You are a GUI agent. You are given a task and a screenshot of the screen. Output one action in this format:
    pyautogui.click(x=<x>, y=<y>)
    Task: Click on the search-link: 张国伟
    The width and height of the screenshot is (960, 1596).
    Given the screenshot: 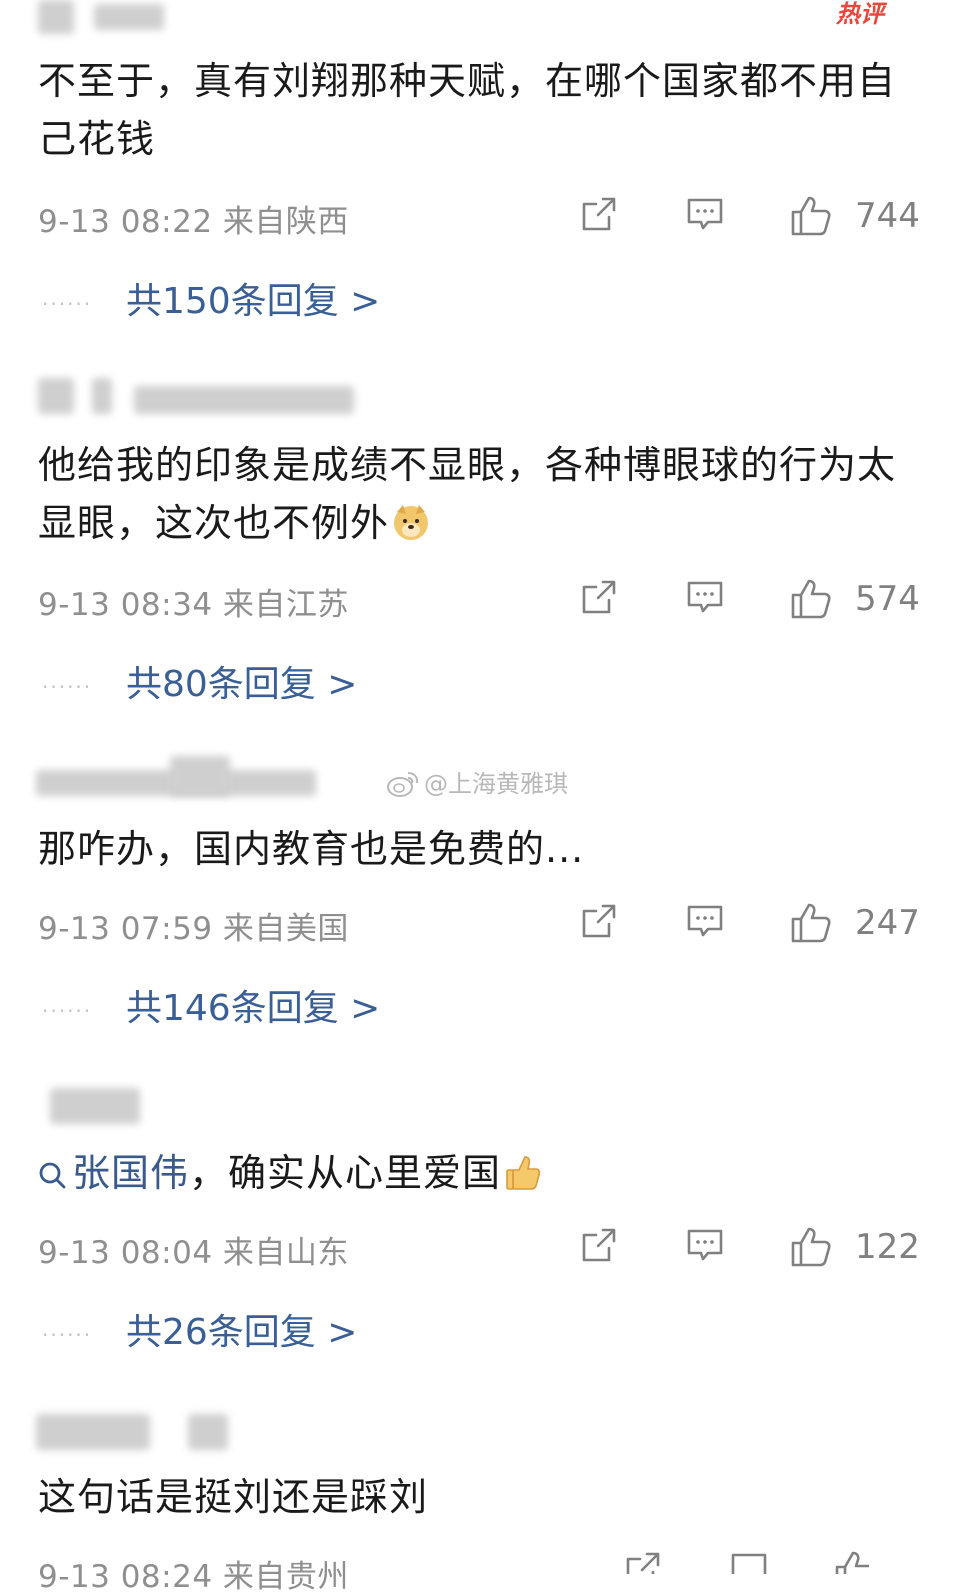 What is the action you would take?
    pyautogui.click(x=113, y=1173)
    